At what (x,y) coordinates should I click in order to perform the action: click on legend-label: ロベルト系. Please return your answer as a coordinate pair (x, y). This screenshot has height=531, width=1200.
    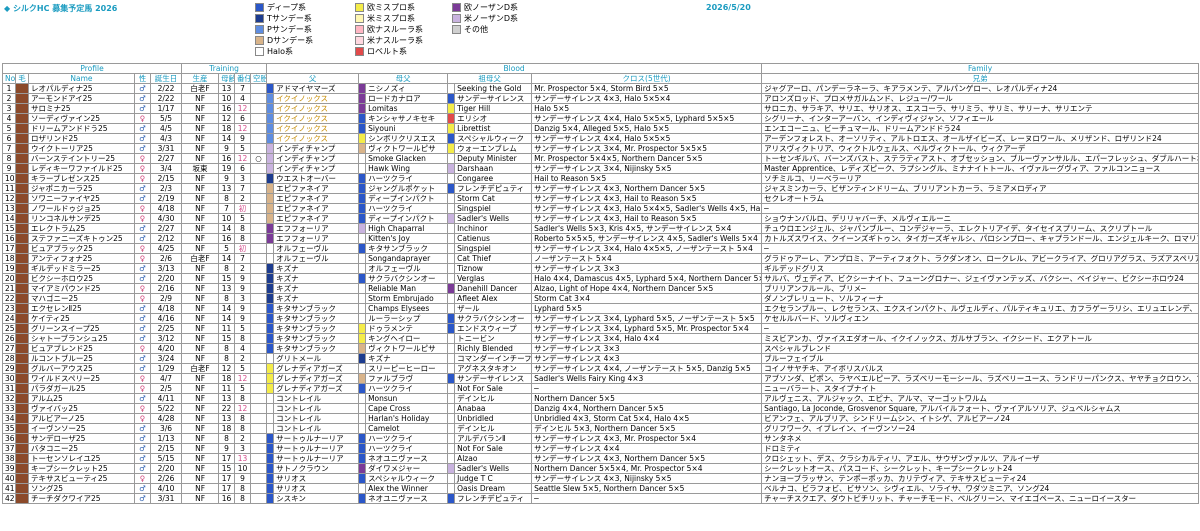
    Looking at the image, I should click on (387, 51).